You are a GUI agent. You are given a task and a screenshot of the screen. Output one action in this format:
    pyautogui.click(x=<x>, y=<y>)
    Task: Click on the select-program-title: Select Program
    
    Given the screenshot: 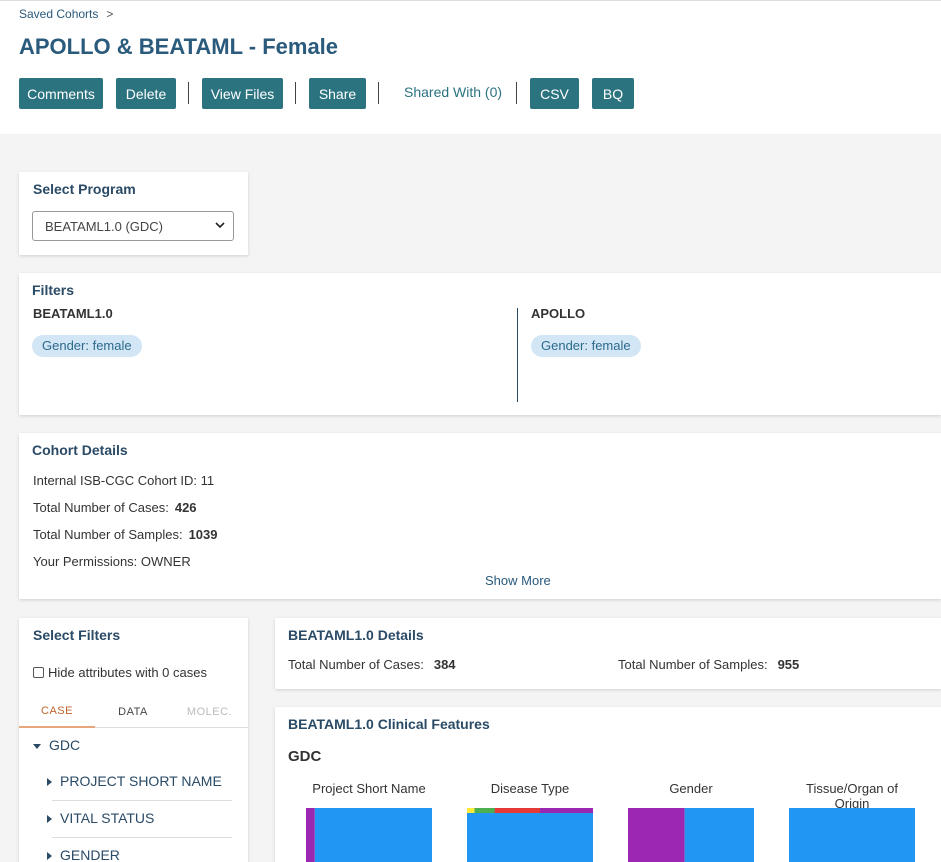 What is the action you would take?
    pyautogui.click(x=84, y=189)
    